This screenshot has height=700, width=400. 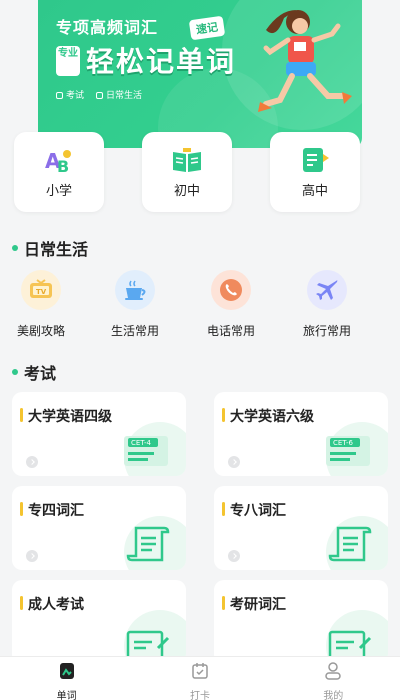 I want to click on exam-card-title: 大学英语四级, so click(x=66, y=416).